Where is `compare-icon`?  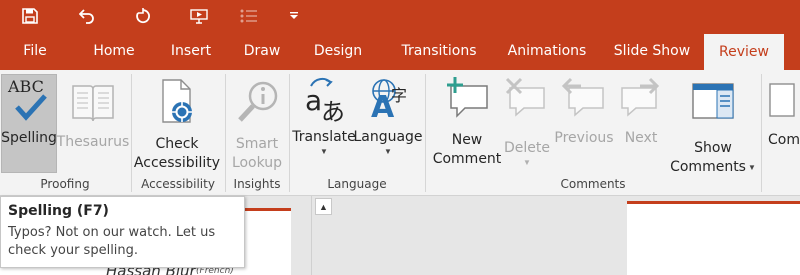
compare-icon is located at coordinates (784, 104).